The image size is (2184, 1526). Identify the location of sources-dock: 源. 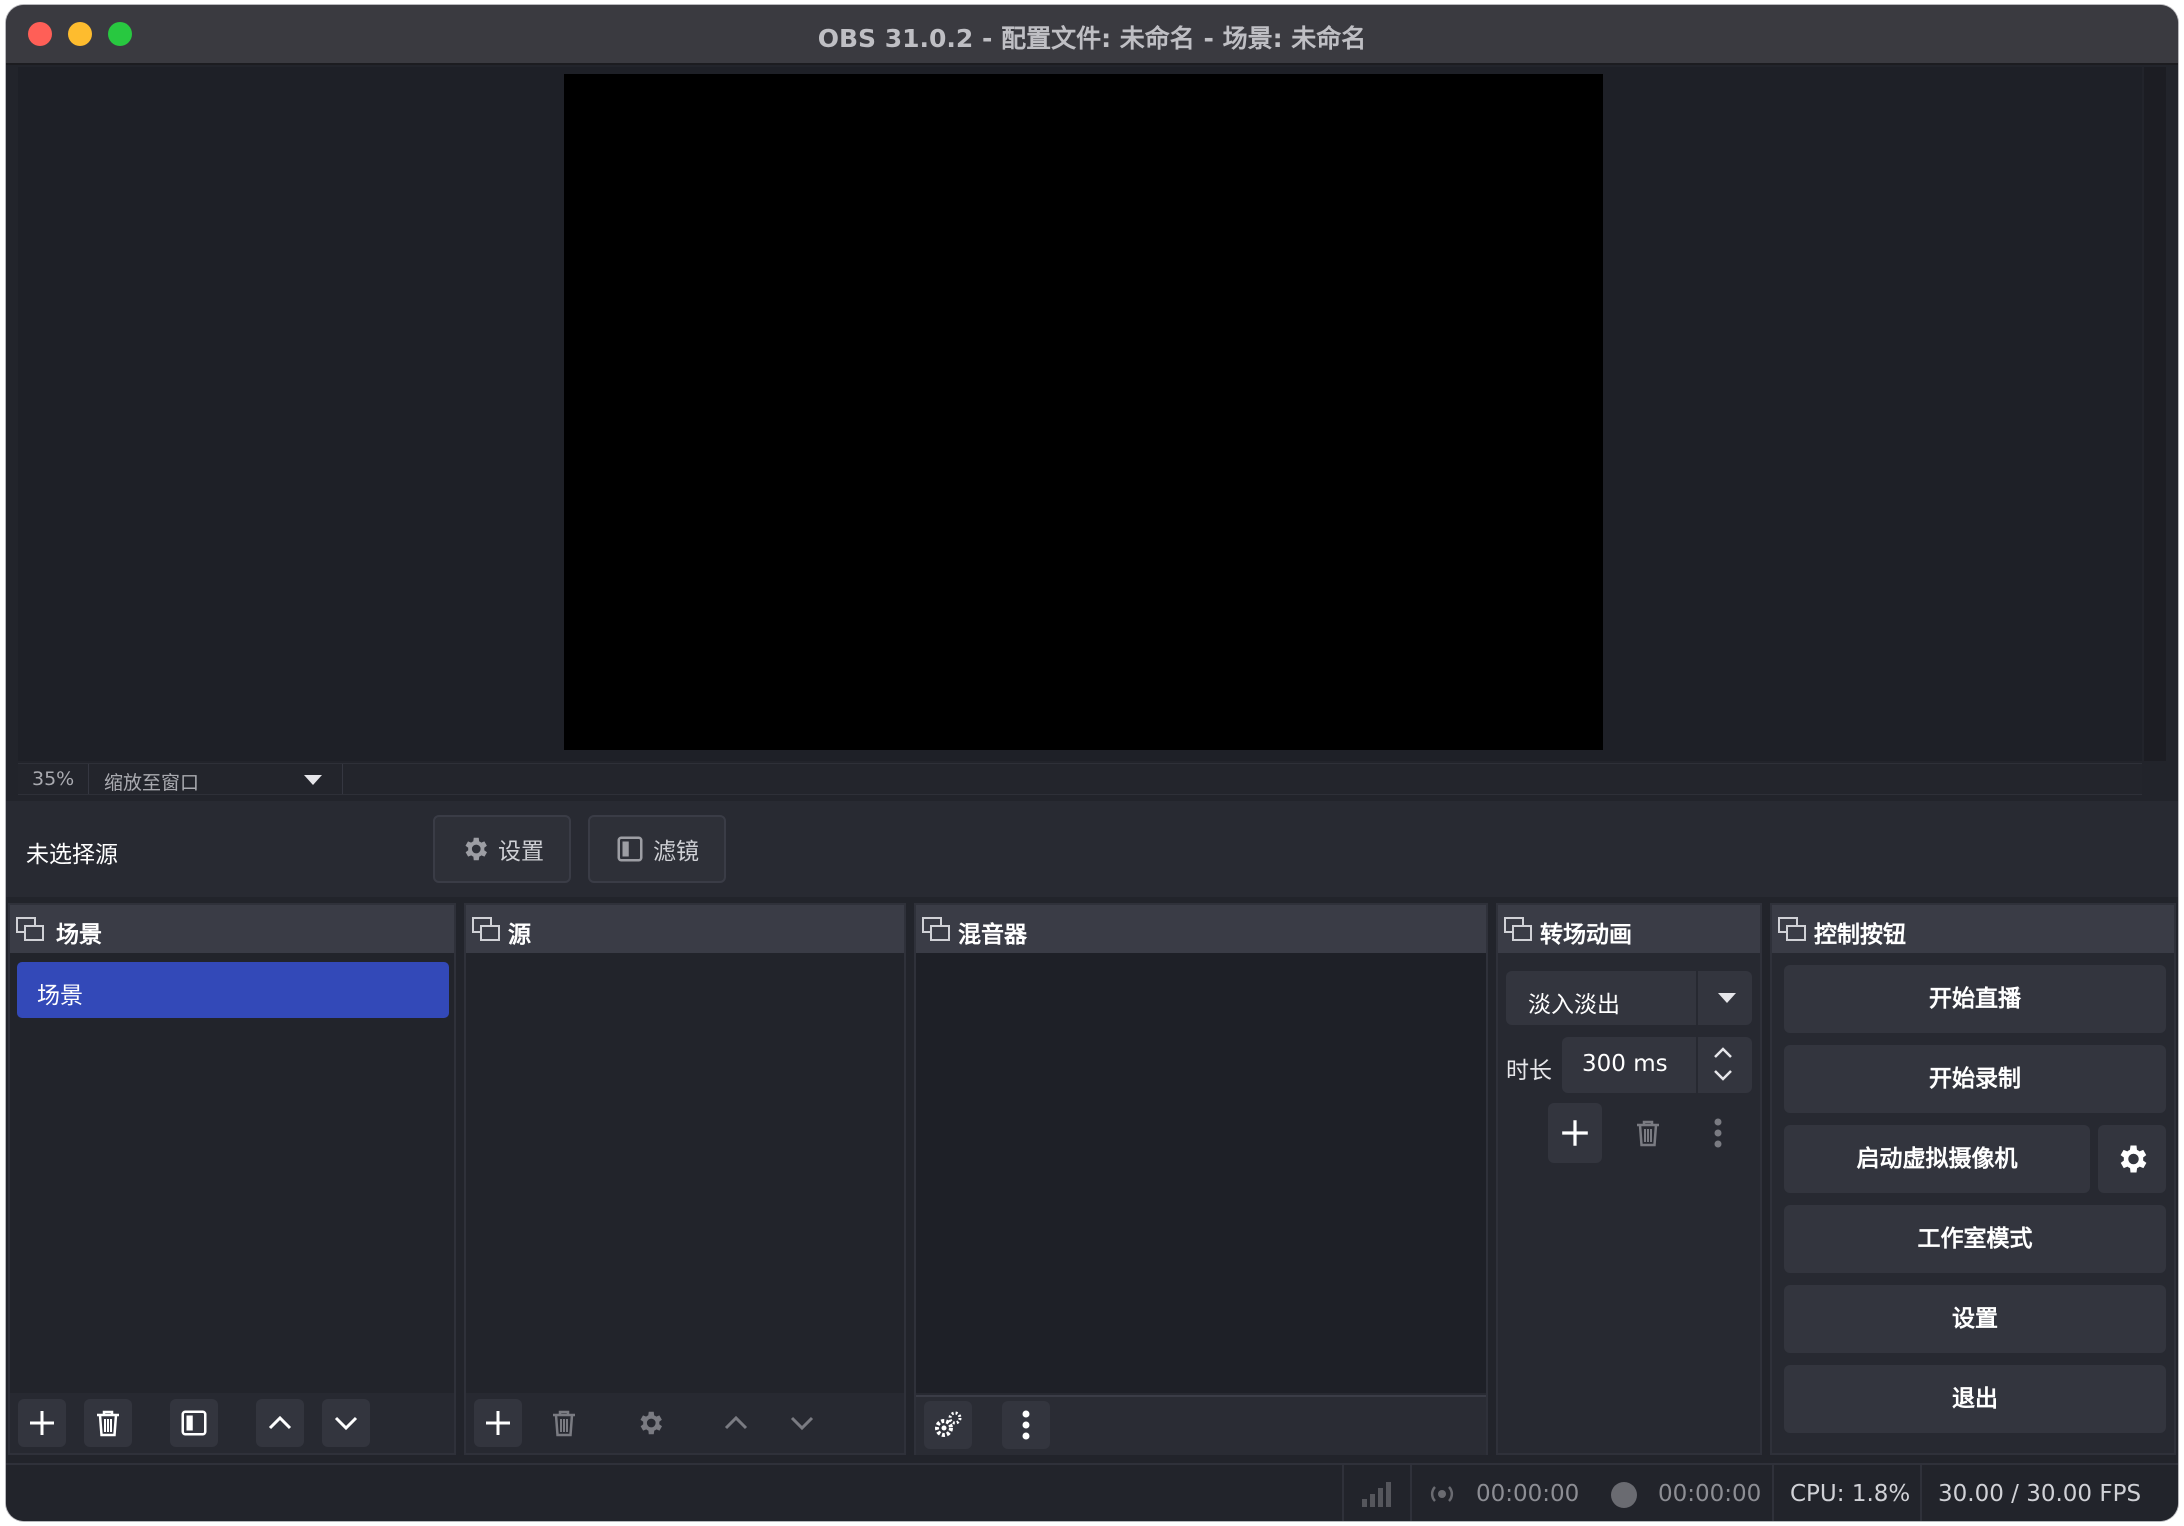
(685, 1179).